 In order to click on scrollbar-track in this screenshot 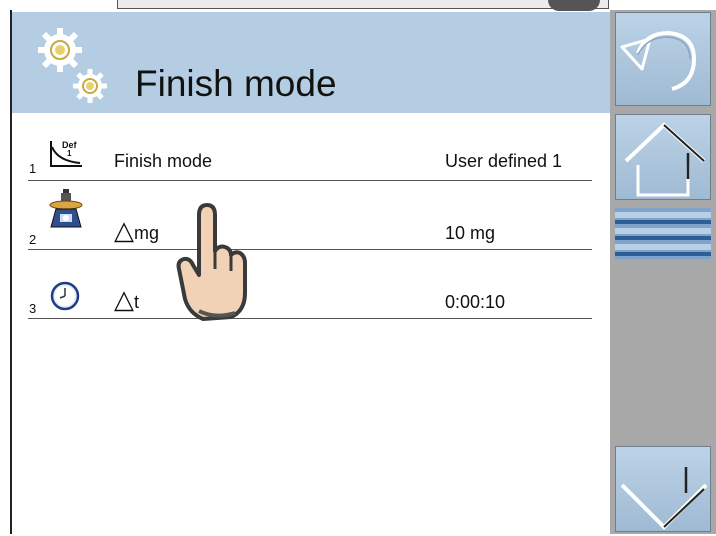, I will do `click(663, 233)`.